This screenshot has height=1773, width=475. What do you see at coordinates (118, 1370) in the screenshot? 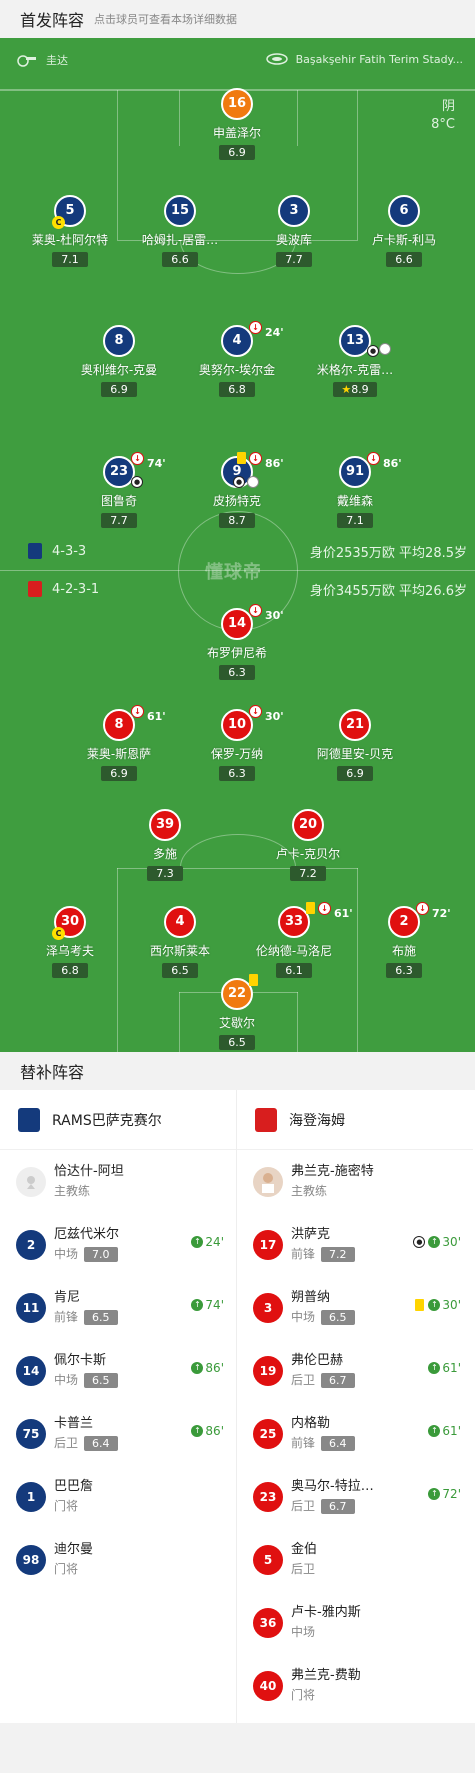
I see `home-sub-row: 14 佩尔卡斯 中场 6.5 ↑ 86'` at bounding box center [118, 1370].